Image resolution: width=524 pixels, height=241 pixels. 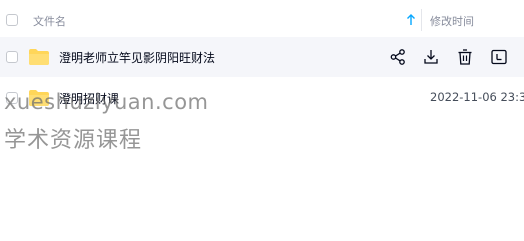 What do you see at coordinates (39, 57) in the screenshot?
I see `folder-icon` at bounding box center [39, 57].